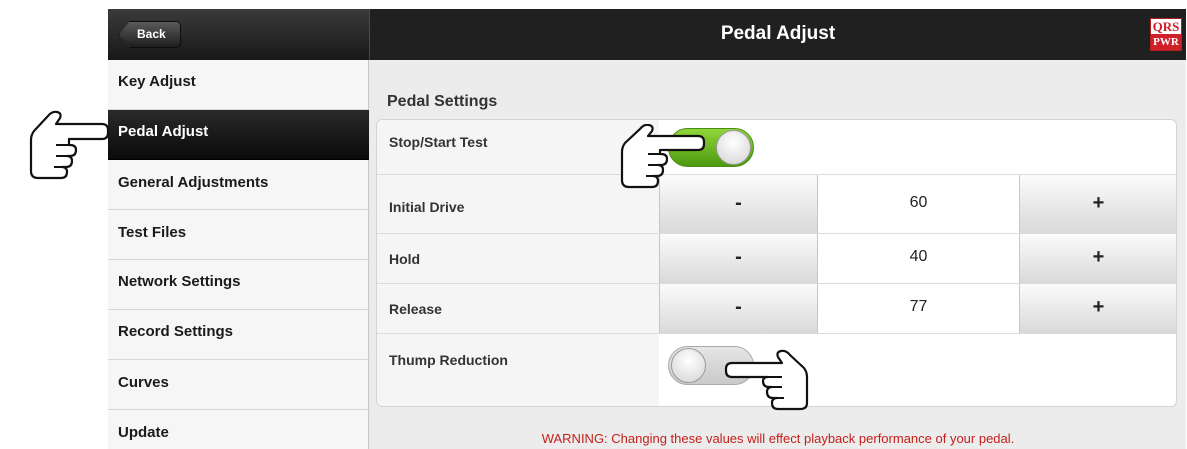 The height and width of the screenshot is (449, 1187). What do you see at coordinates (448, 360) in the screenshot?
I see `thump-reduction-label: Thump Reduction` at bounding box center [448, 360].